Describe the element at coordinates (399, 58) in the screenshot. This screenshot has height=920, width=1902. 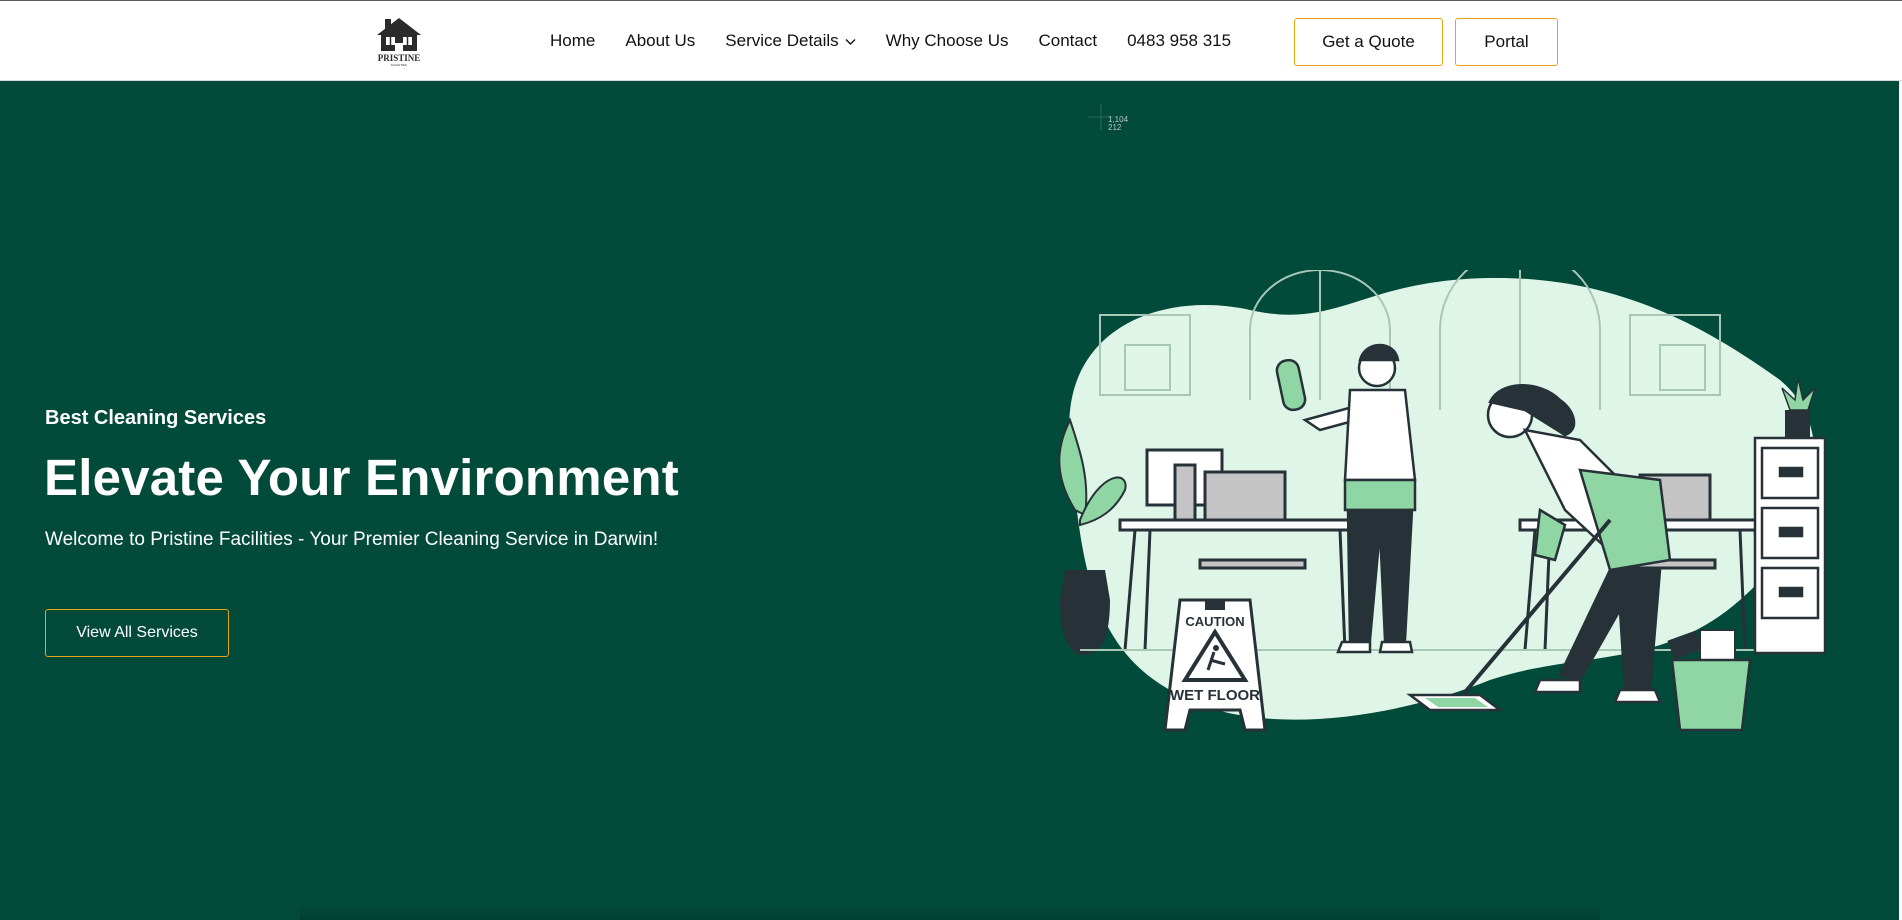
I see `logo-text: PRISTINE` at that location.